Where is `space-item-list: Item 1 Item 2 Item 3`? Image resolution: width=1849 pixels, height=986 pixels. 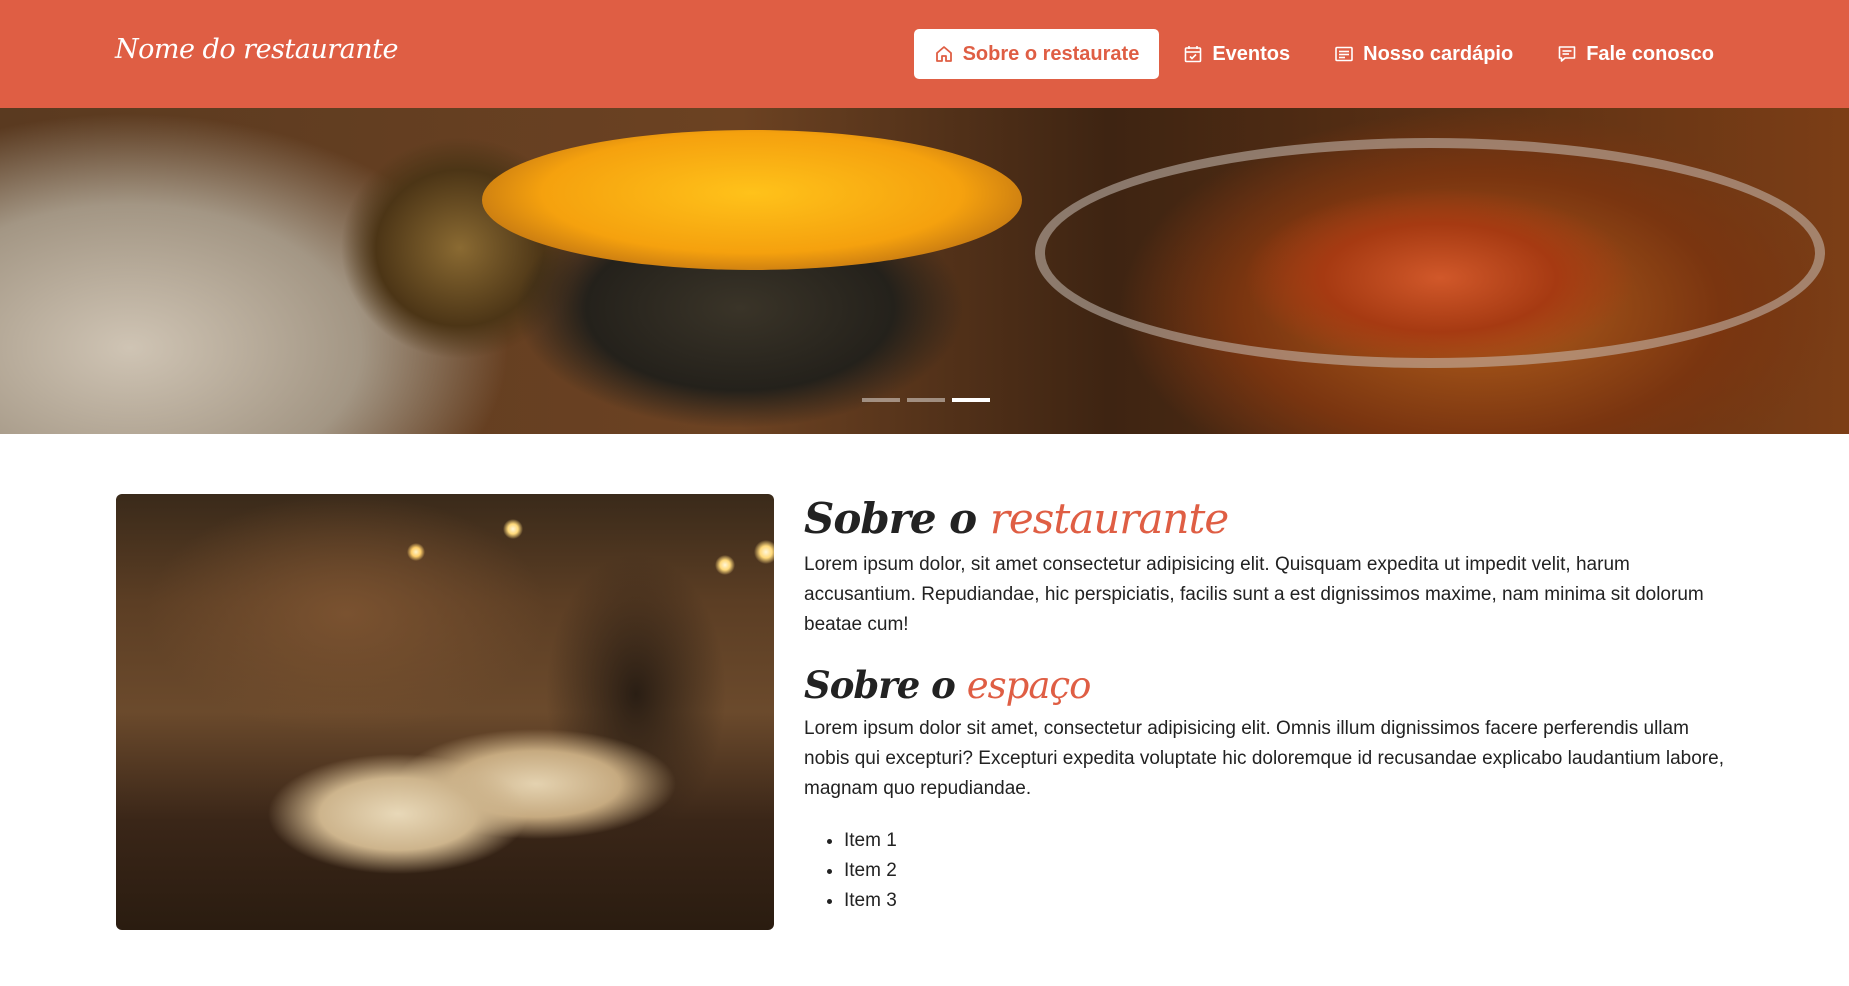
space-item-list: Item 1 Item 2 Item 3 is located at coordinates (1269, 871).